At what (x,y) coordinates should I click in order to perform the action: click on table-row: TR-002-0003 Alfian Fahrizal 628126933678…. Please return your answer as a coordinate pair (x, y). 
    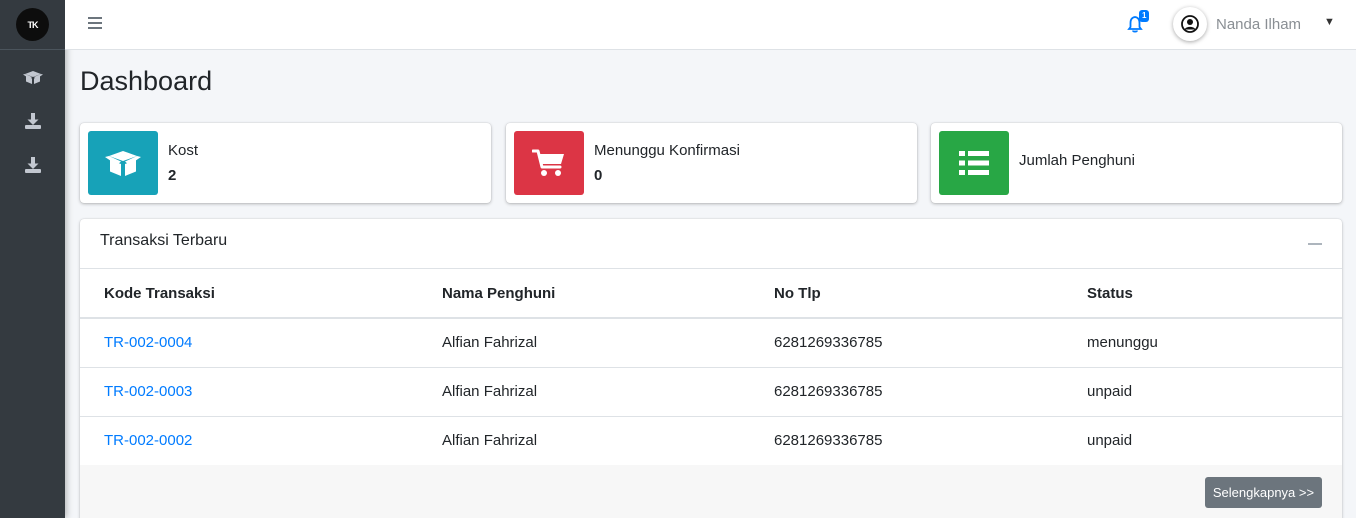
    Looking at the image, I should click on (711, 392).